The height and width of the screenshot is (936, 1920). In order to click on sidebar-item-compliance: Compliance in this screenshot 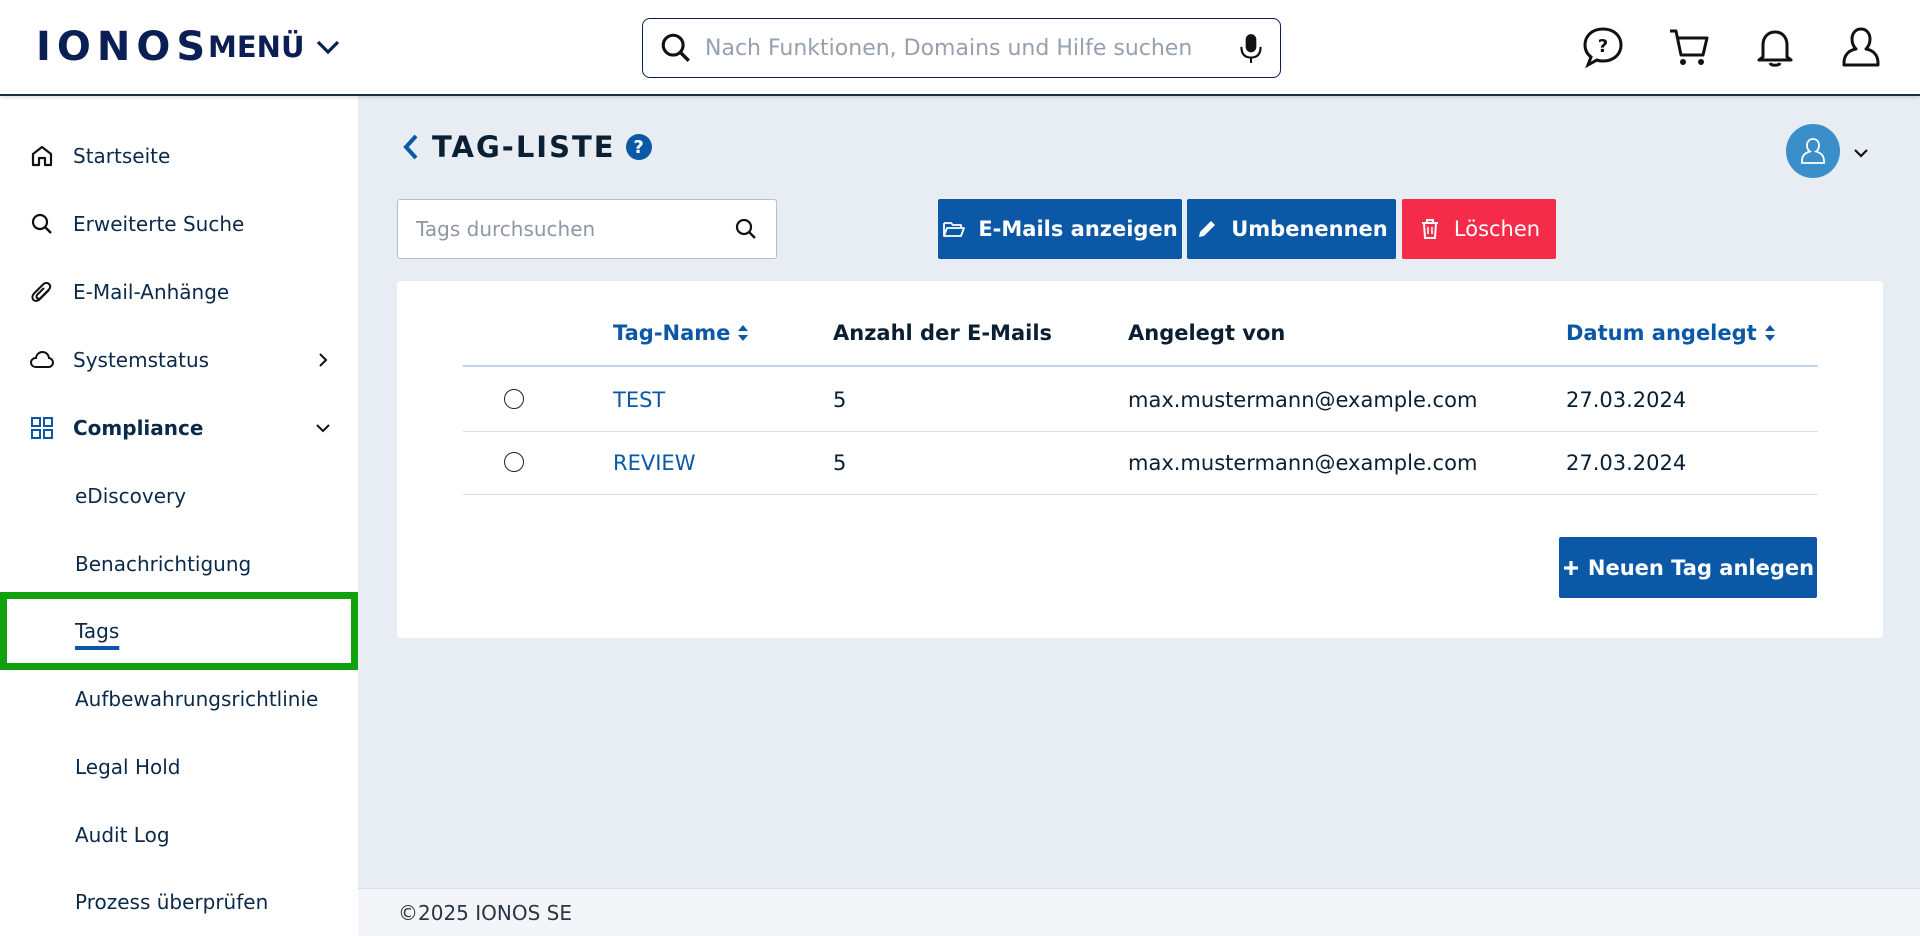, I will do `click(179, 428)`.